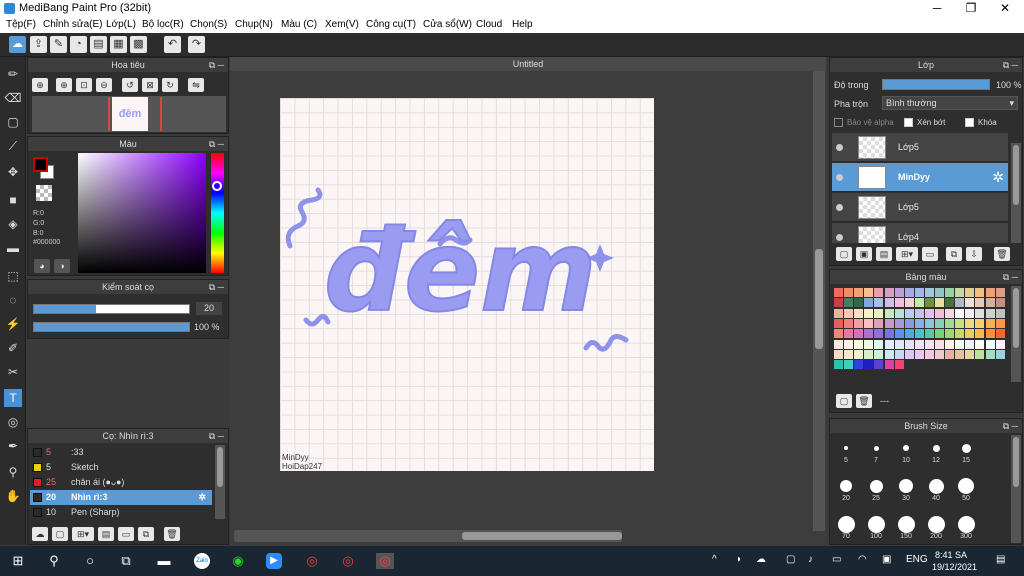 The image size is (1024, 576). What do you see at coordinates (40, 85) in the screenshot?
I see `zoom-in-icon: ⊕` at bounding box center [40, 85].